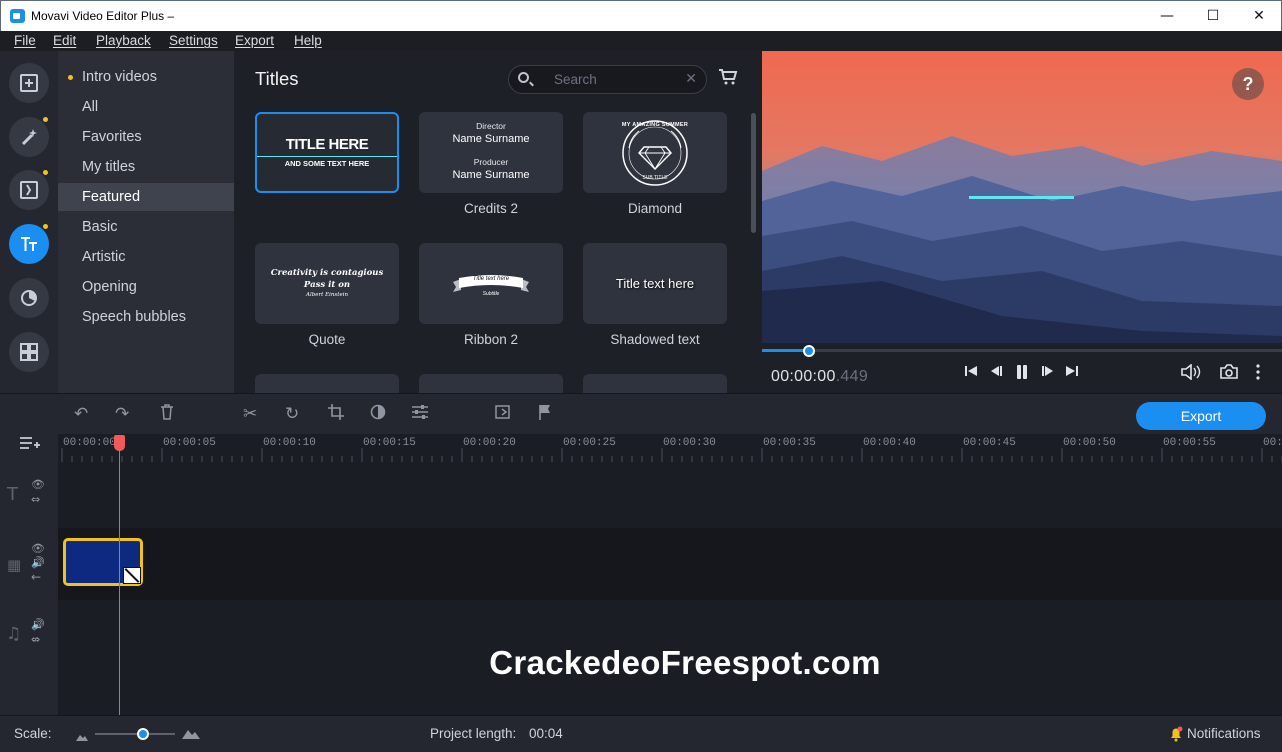 The height and width of the screenshot is (752, 1282). I want to click on crop-icon, so click(336, 414).